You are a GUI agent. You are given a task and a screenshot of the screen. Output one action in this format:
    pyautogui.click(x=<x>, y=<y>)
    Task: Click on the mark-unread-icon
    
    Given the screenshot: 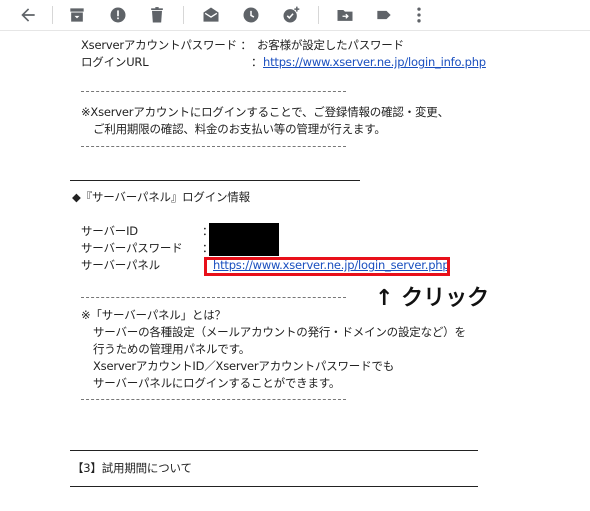 What is the action you would take?
    pyautogui.click(x=211, y=15)
    